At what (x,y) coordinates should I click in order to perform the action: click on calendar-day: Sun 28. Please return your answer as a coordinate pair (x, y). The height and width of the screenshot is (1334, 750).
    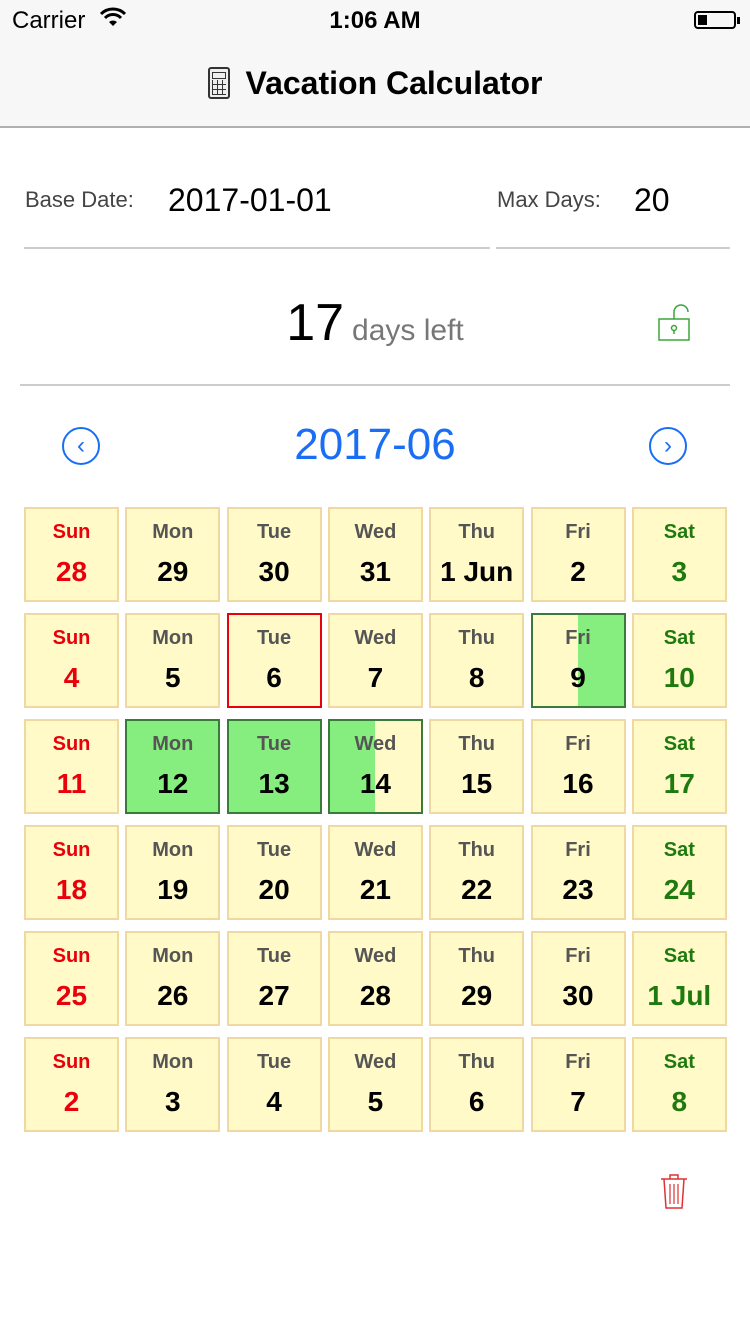
    Looking at the image, I should click on (71, 554).